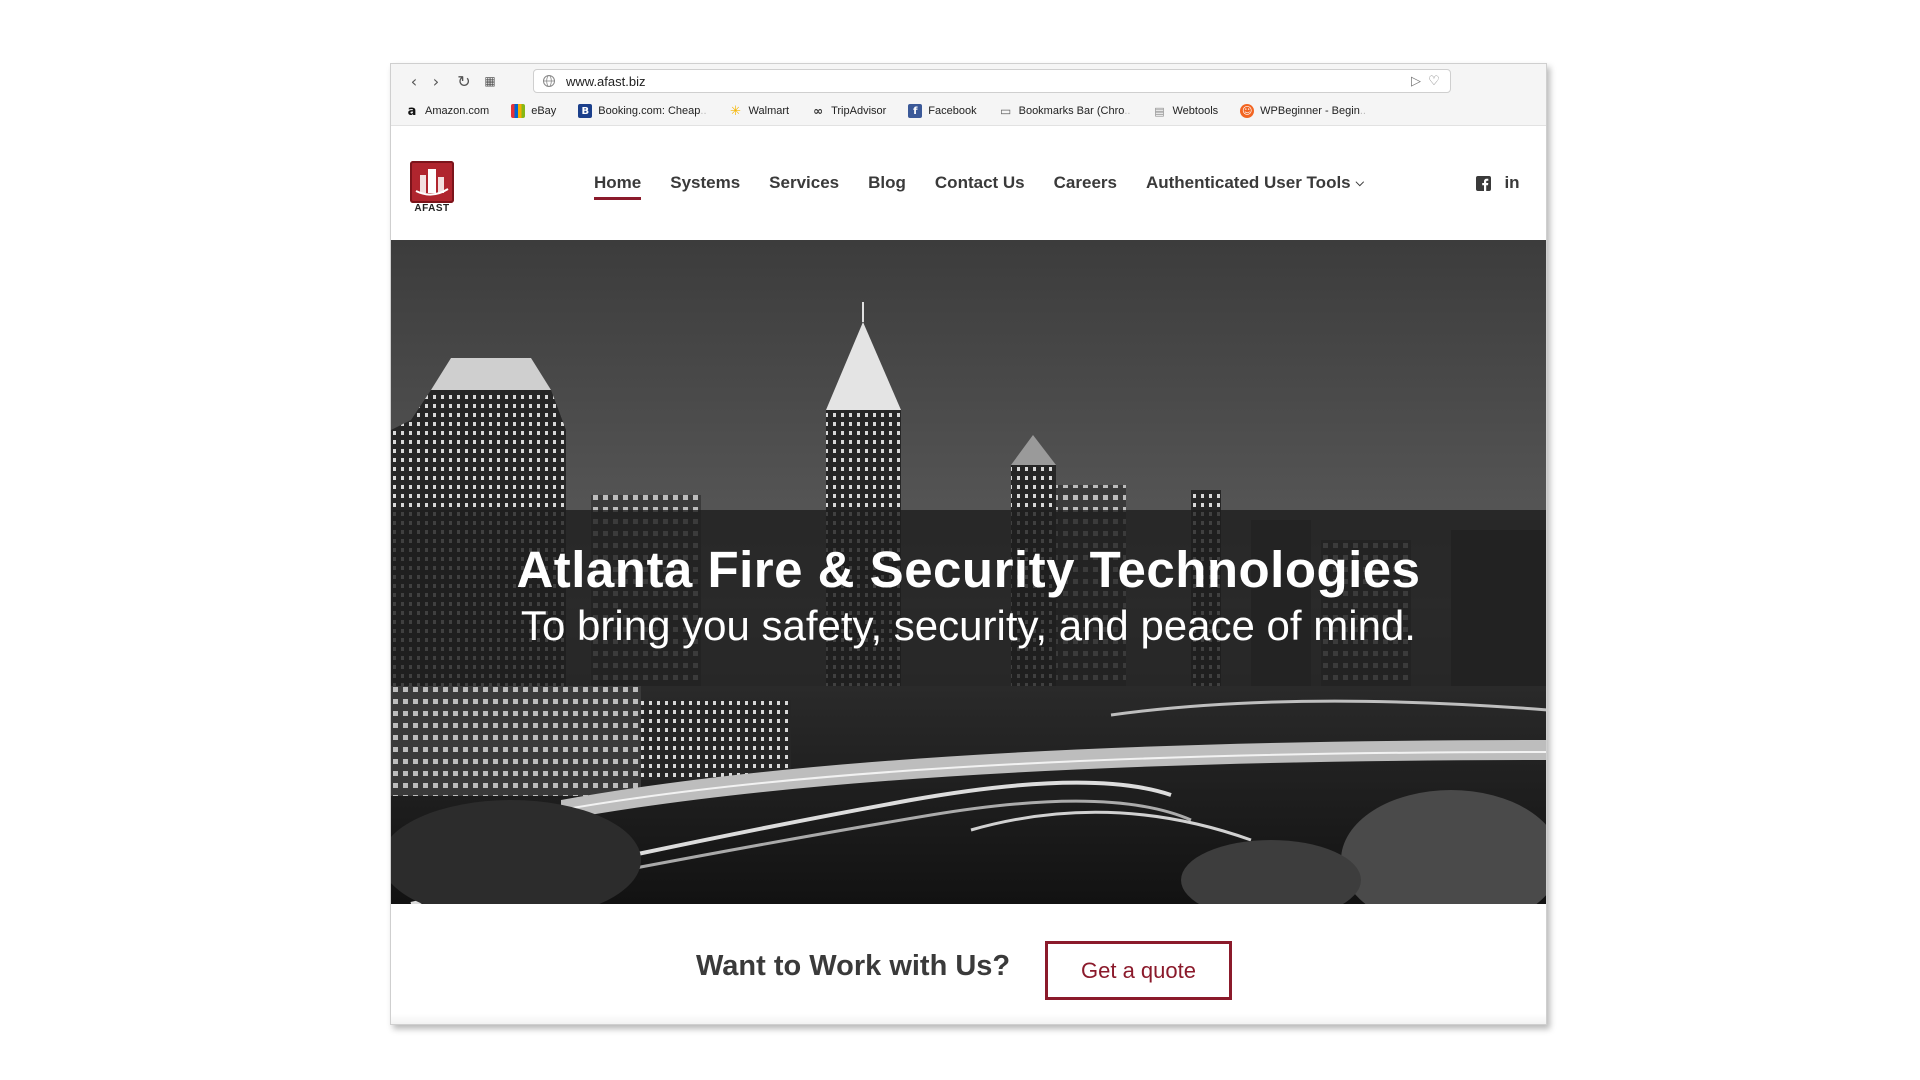  I want to click on walmart-icon: ✳, so click(735, 111).